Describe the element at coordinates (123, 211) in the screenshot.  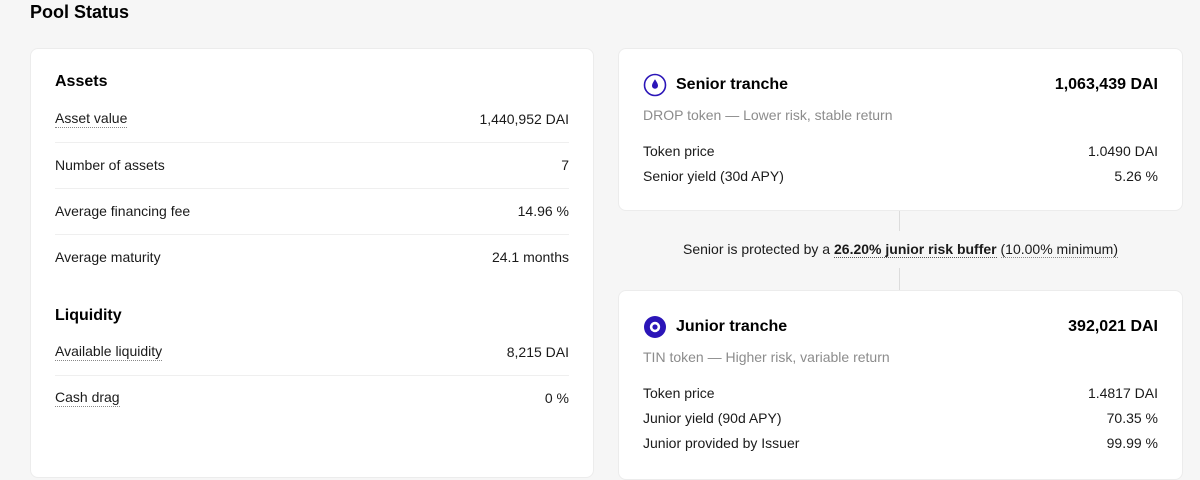
I see `average-financing-fee-label: Average financing fee` at that location.